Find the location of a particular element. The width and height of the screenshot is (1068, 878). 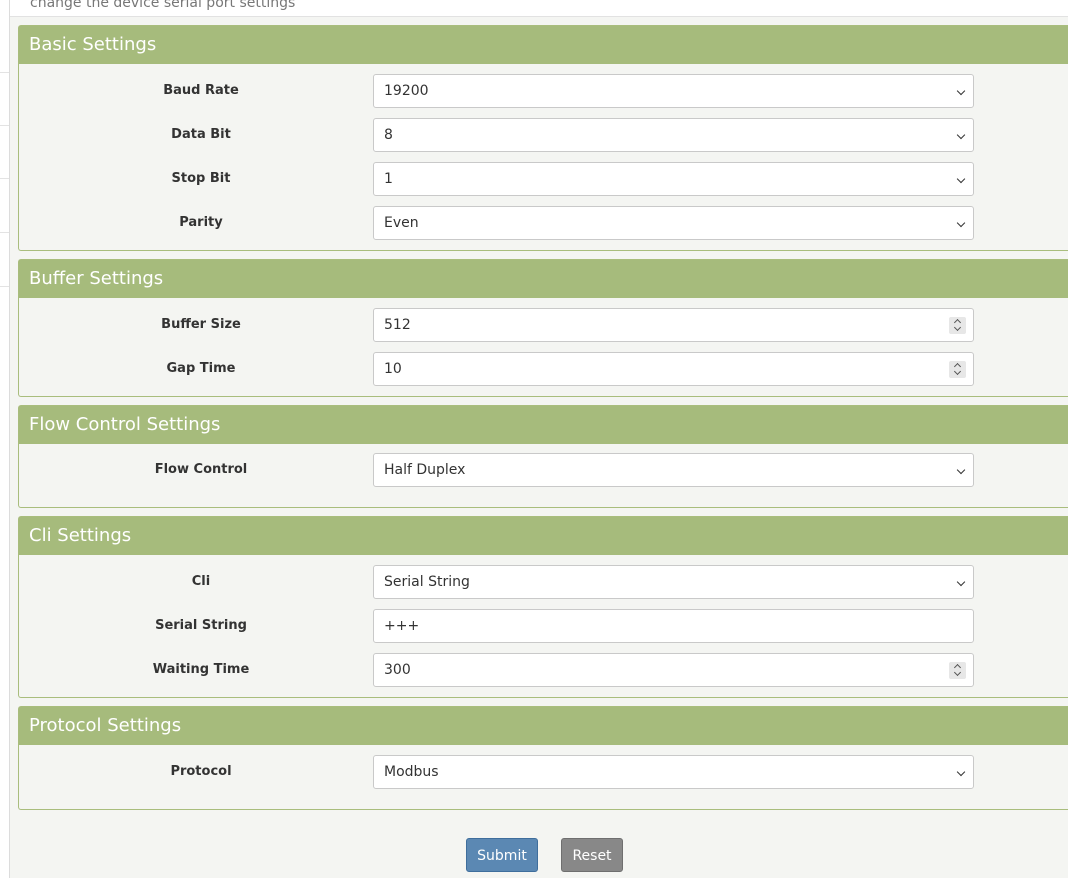

page-description-bar: change the device serial port settings is located at coordinates (539, 8).